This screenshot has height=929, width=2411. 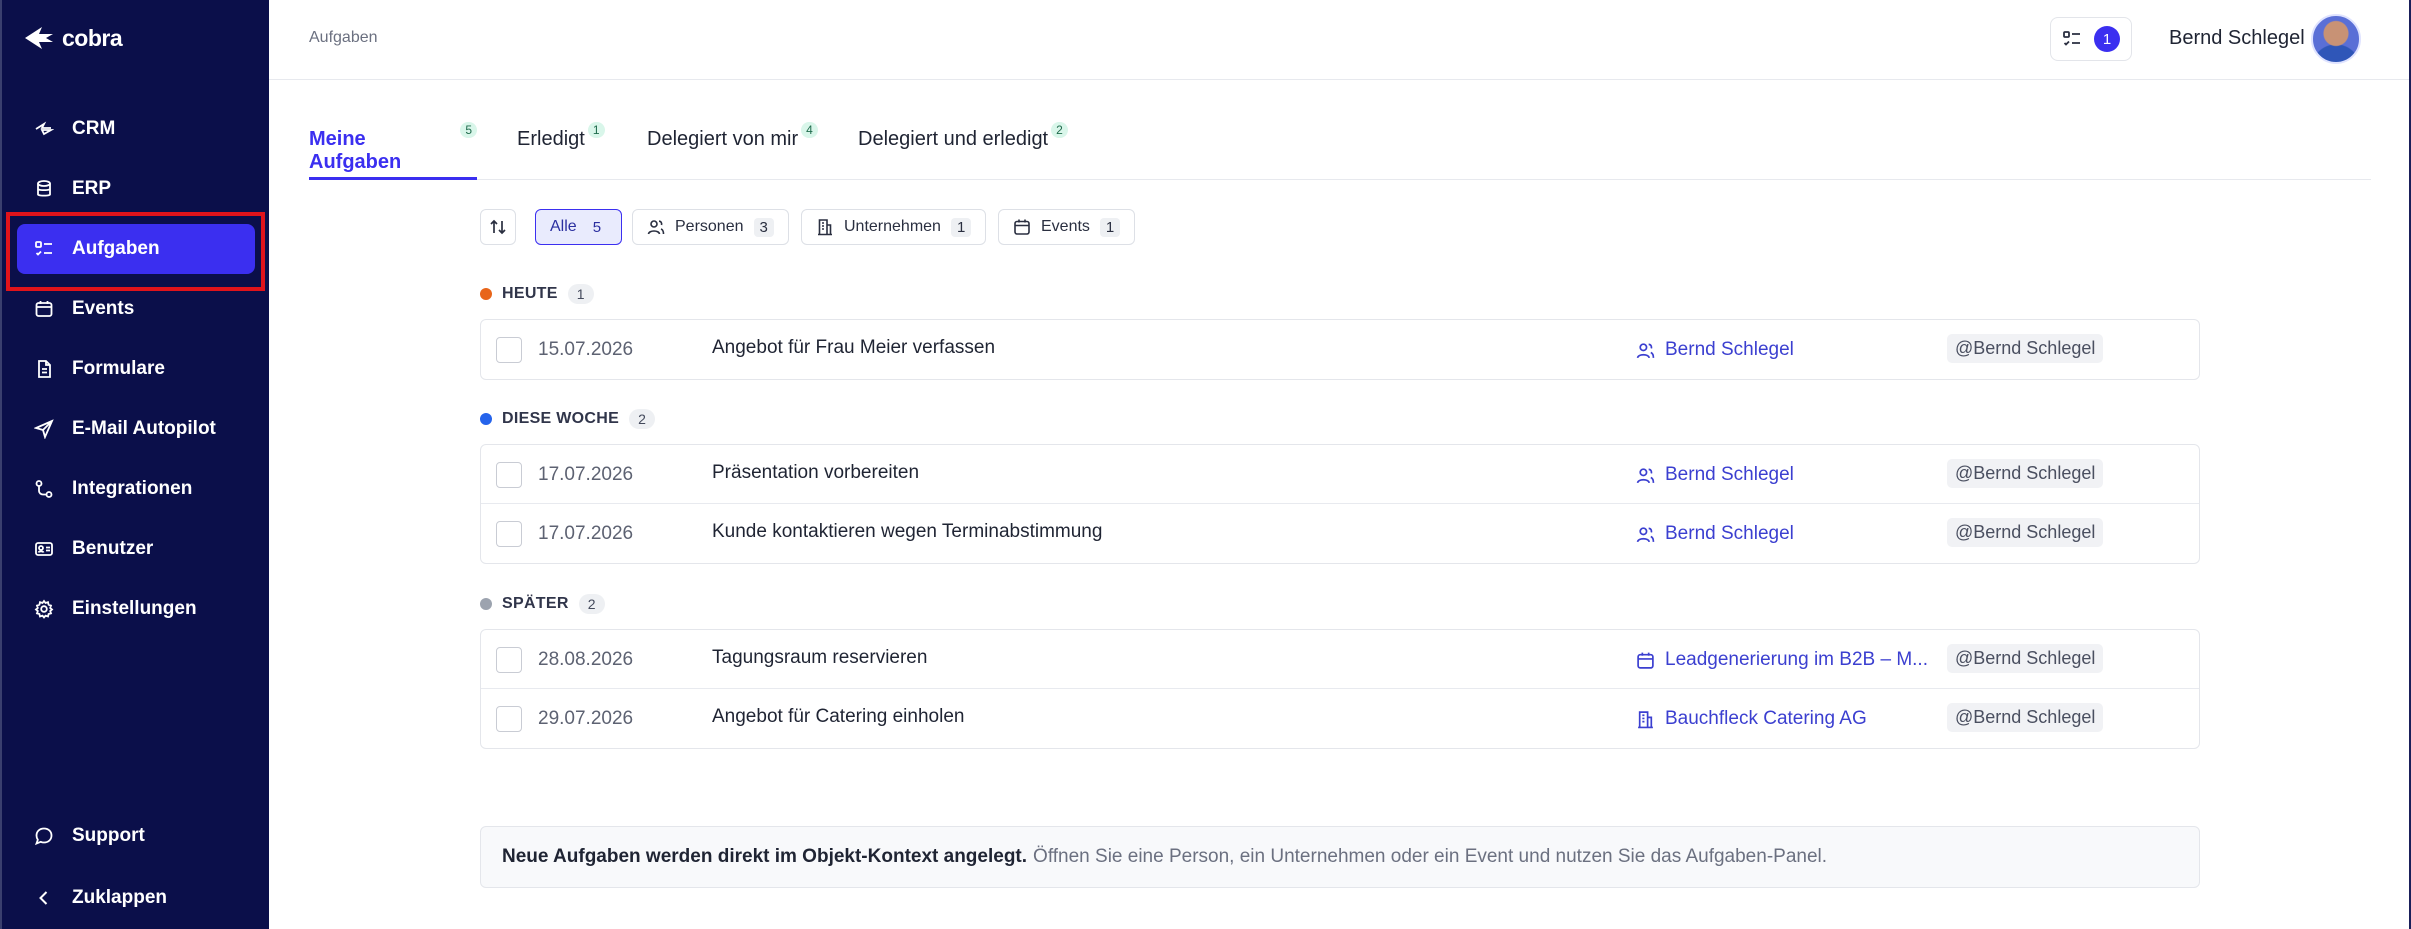 I want to click on filter-events: Events 1, so click(x=1067, y=227).